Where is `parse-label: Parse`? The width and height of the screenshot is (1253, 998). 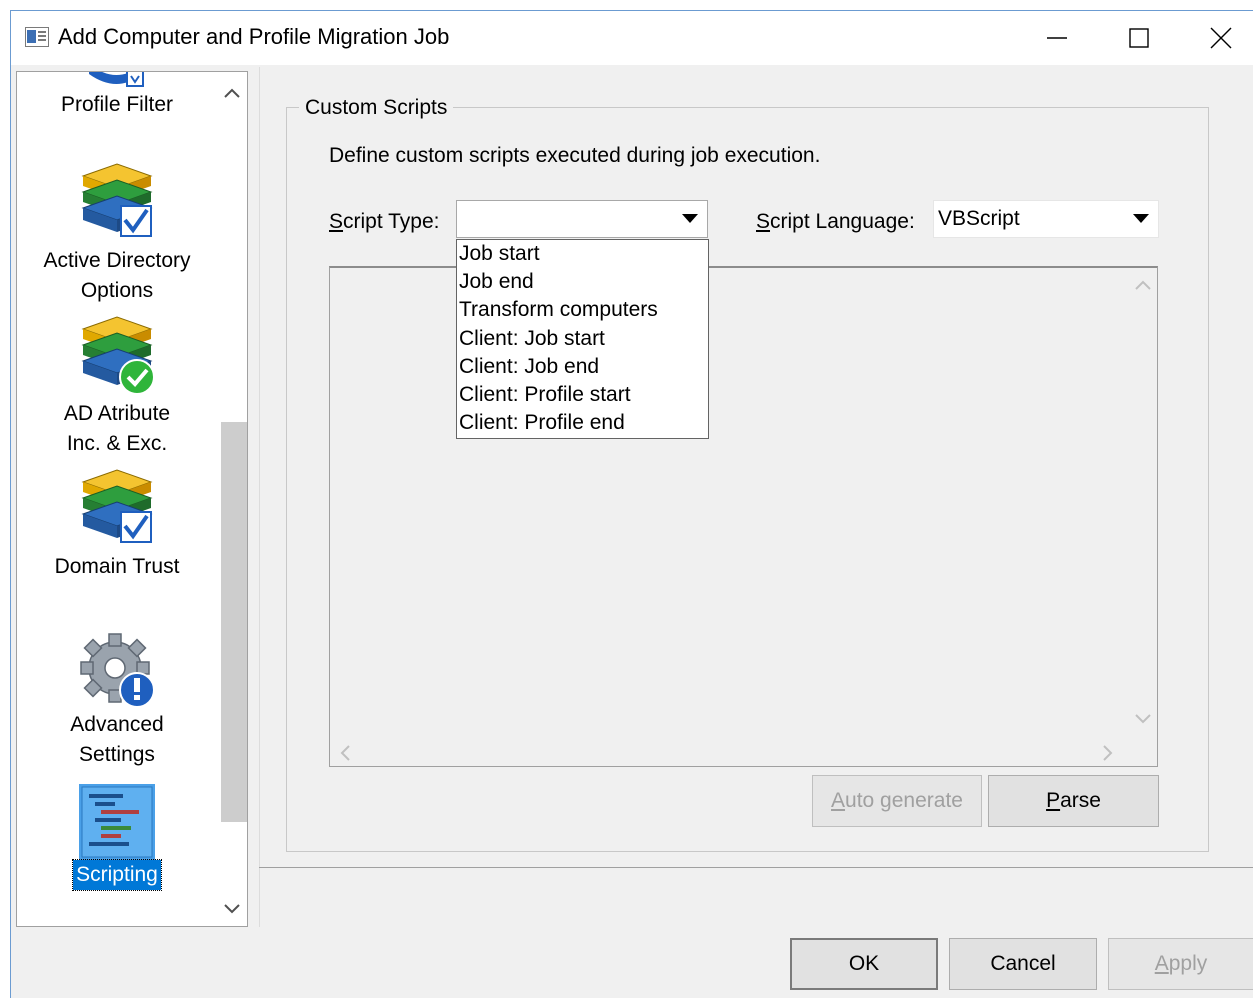
parse-label: Parse is located at coordinates (1073, 800).